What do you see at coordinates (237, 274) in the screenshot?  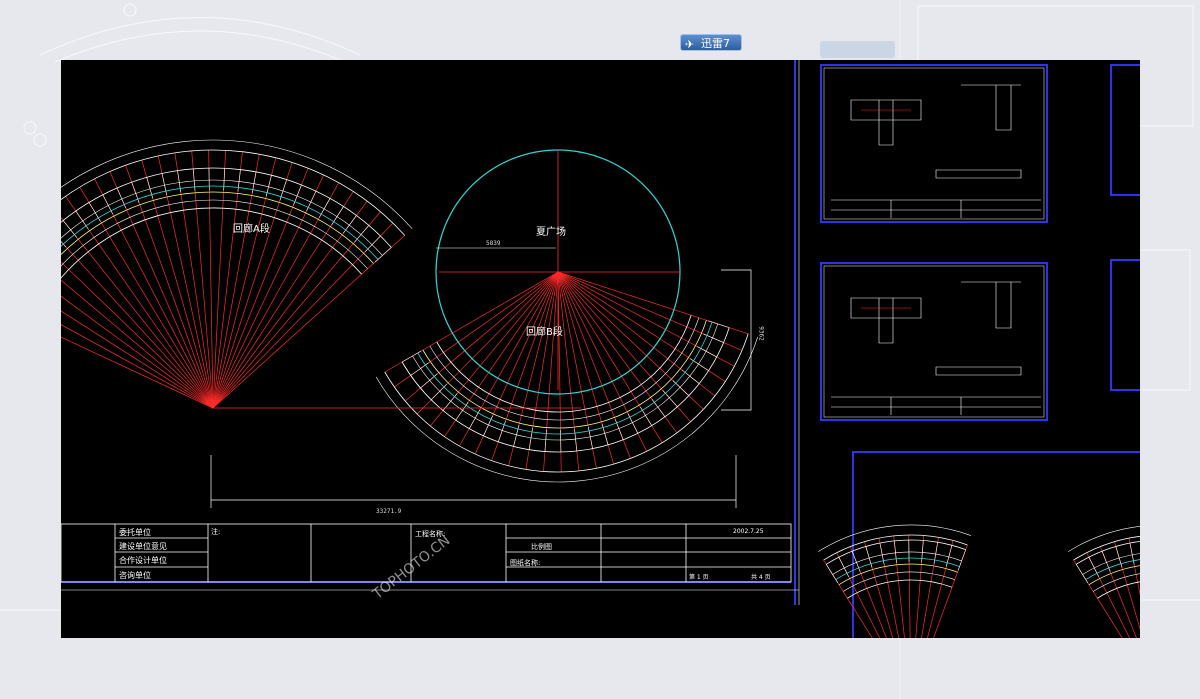 I see `fan-a` at bounding box center [237, 274].